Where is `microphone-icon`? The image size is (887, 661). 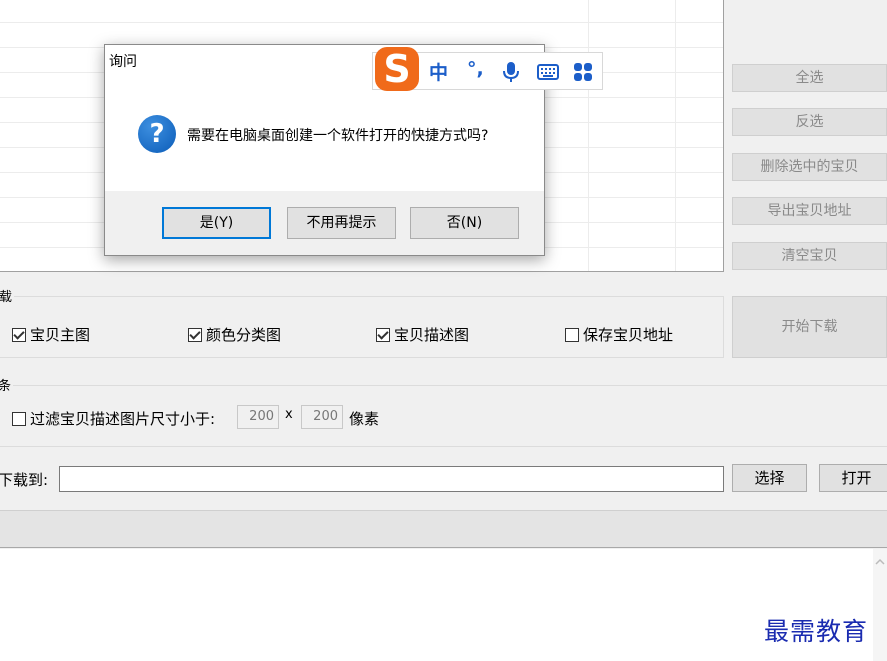
microphone-icon is located at coordinates (511, 72).